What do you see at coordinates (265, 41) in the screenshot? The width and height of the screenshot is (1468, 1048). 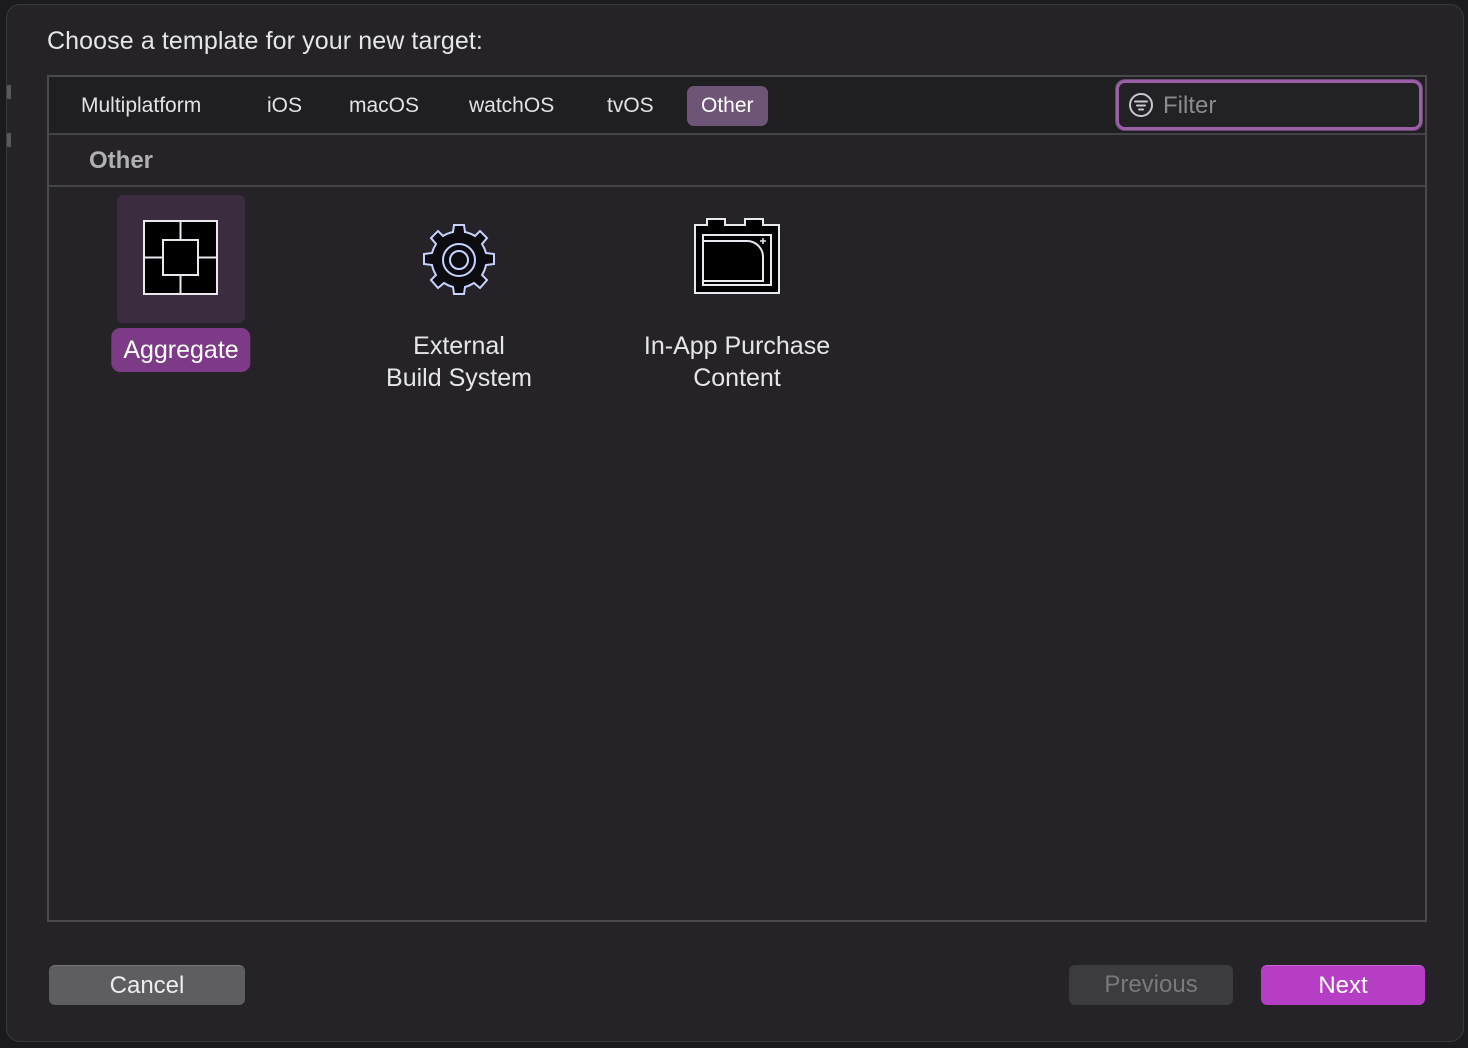 I see `dialog-prompt: Choose a template for your new target:` at bounding box center [265, 41].